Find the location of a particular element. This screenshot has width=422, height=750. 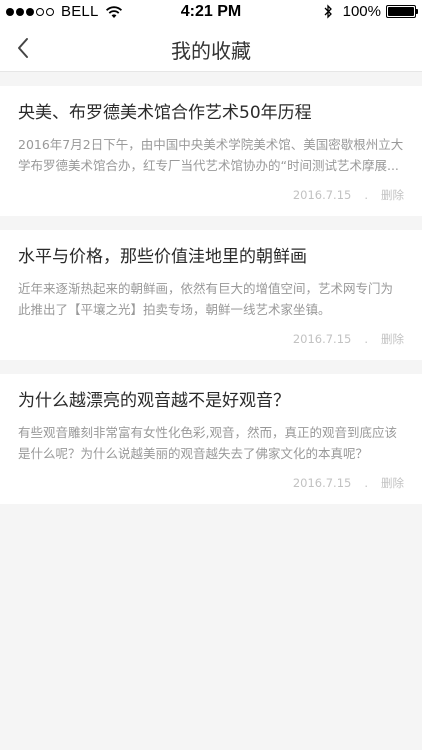

battery-icon is located at coordinates (402, 11).